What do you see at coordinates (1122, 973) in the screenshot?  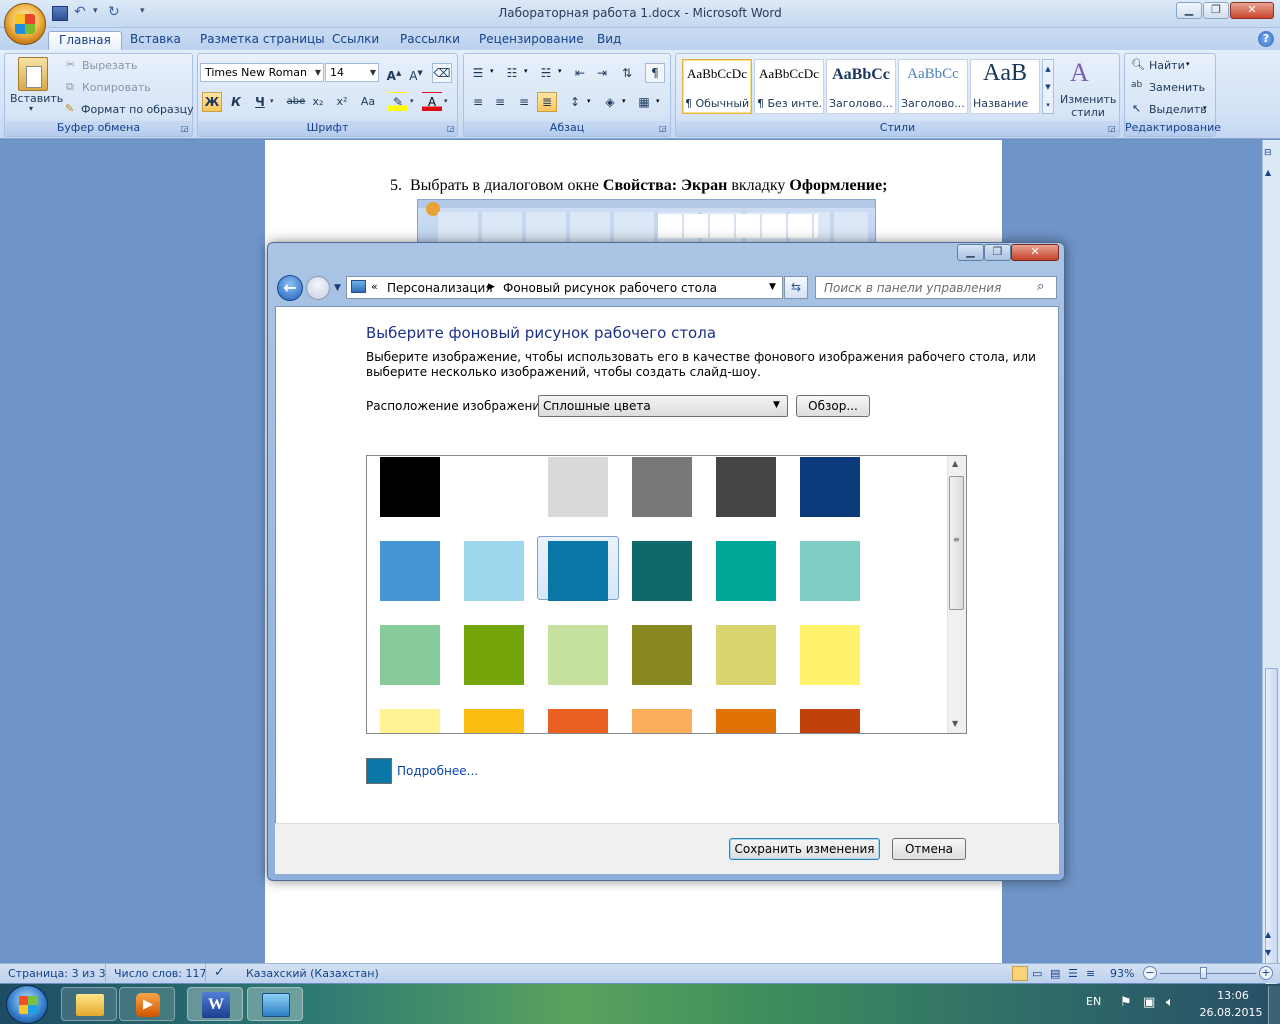 I see `zoom-level: 93%` at bounding box center [1122, 973].